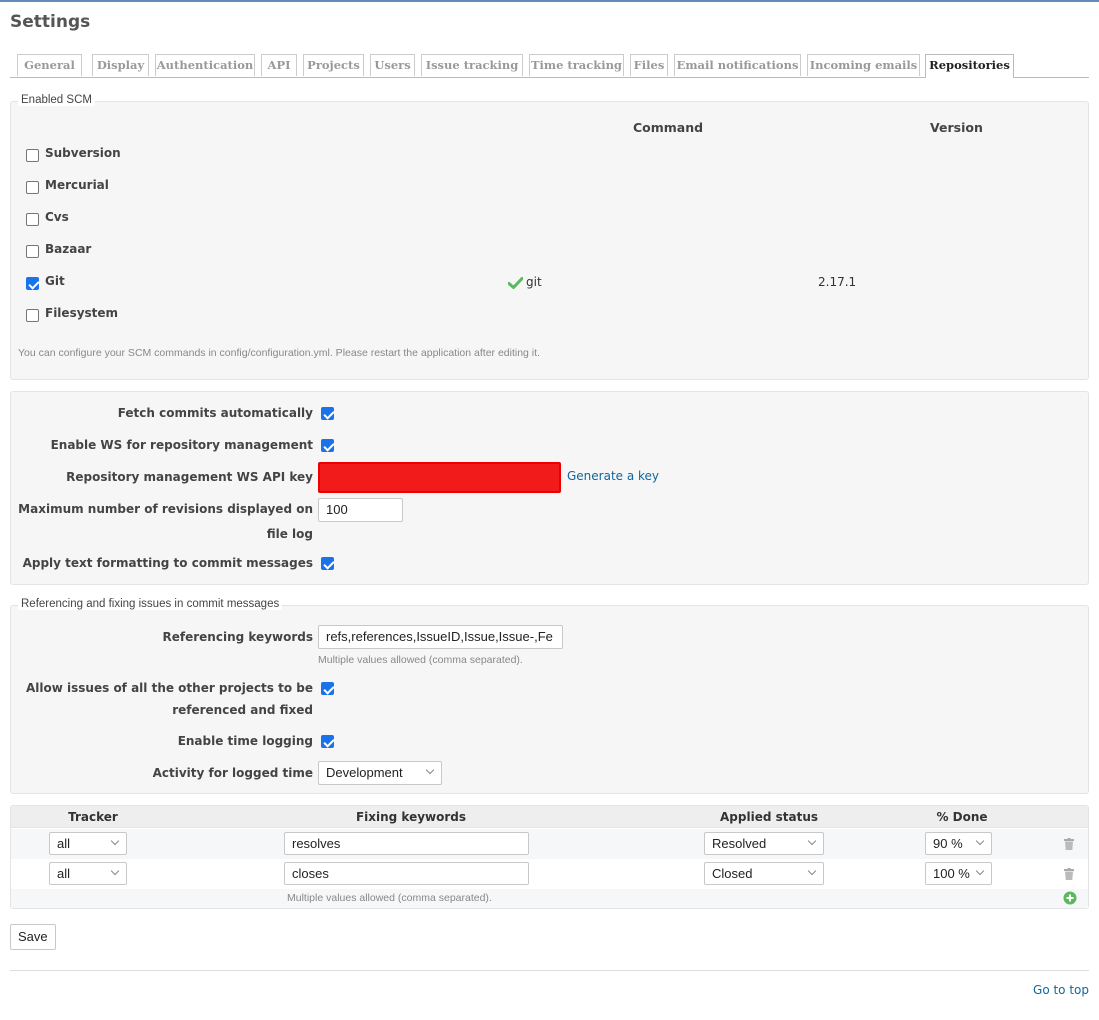 This screenshot has height=1020, width=1099. I want to click on row1-status-value: Resolved, so click(739, 843).